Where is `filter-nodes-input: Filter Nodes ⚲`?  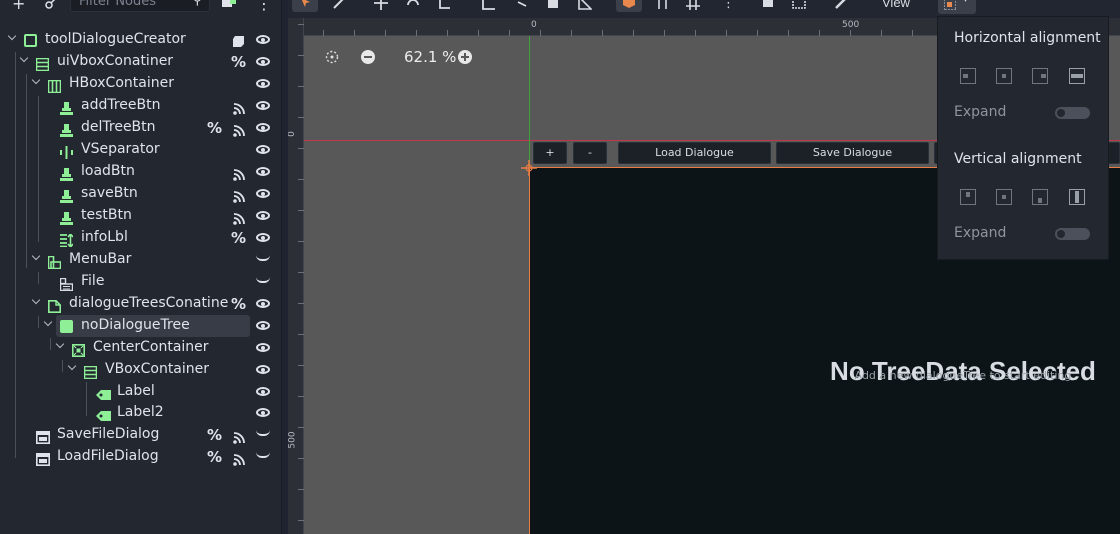
filter-nodes-input: Filter Nodes ⚲ is located at coordinates (140, 6).